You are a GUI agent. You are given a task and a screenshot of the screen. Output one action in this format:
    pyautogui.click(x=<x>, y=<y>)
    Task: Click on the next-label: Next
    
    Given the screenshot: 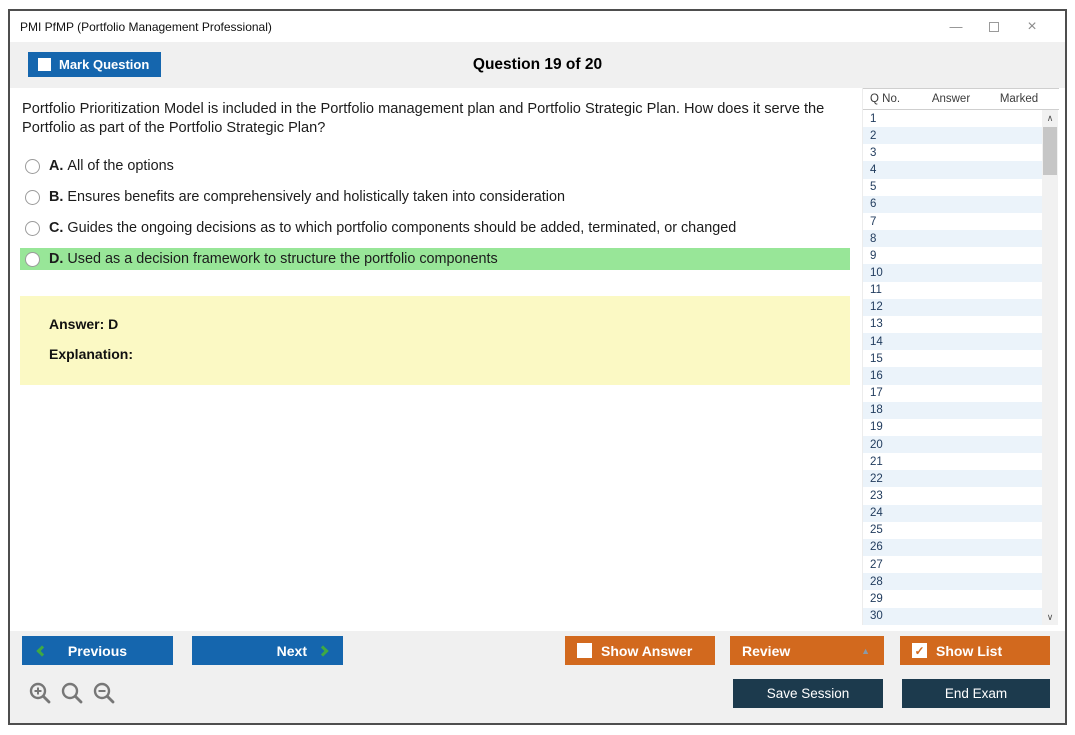 What is the action you would take?
    pyautogui.click(x=291, y=650)
    